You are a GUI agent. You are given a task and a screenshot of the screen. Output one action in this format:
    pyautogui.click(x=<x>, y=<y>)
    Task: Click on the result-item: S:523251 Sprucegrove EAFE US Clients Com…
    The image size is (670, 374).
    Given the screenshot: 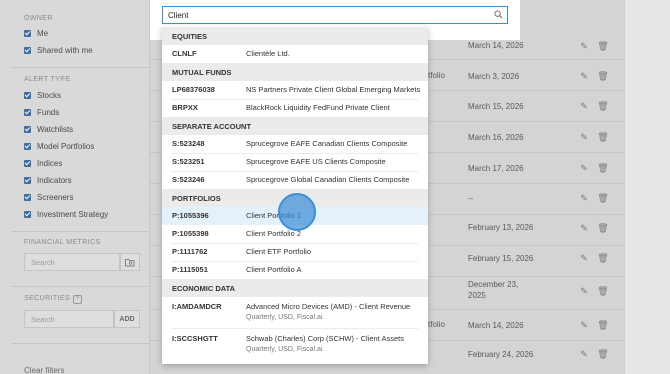 What is the action you would take?
    pyautogui.click(x=295, y=162)
    